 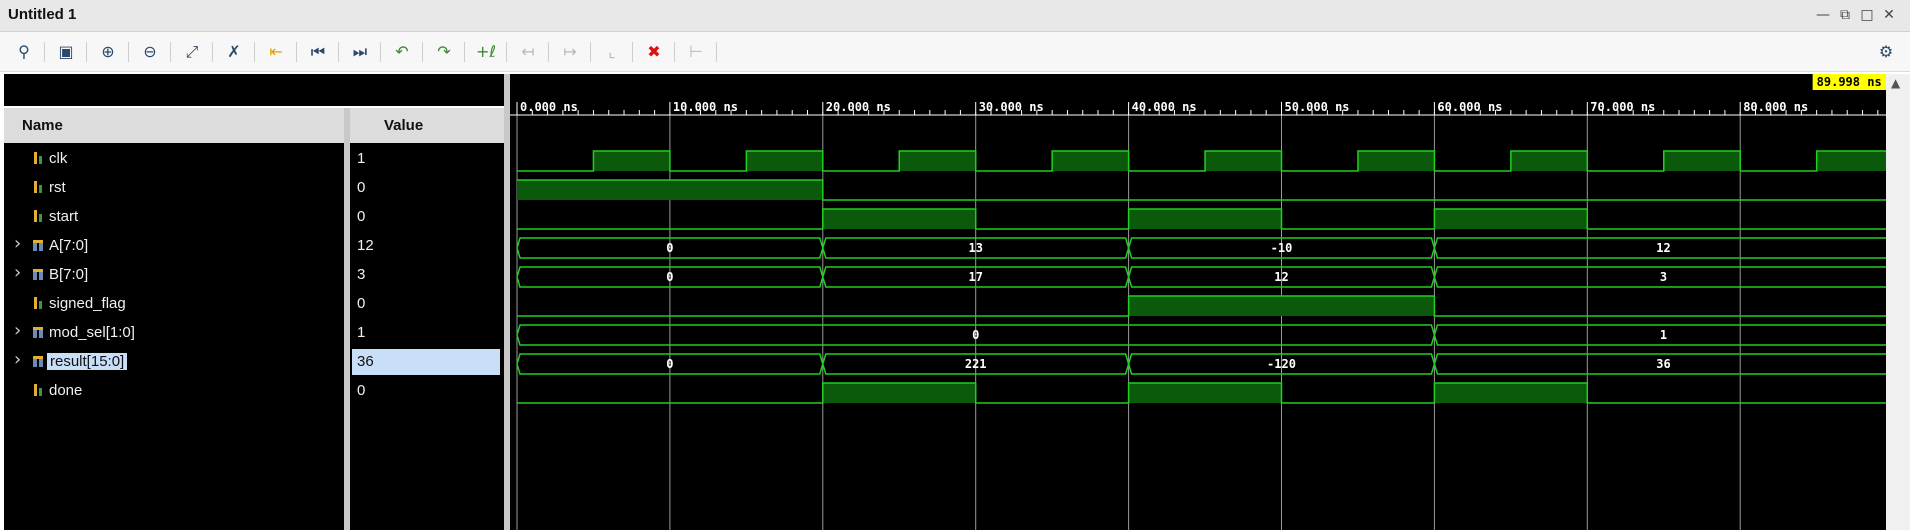 I want to click on add-marker-icon: ↶, so click(x=402, y=52).